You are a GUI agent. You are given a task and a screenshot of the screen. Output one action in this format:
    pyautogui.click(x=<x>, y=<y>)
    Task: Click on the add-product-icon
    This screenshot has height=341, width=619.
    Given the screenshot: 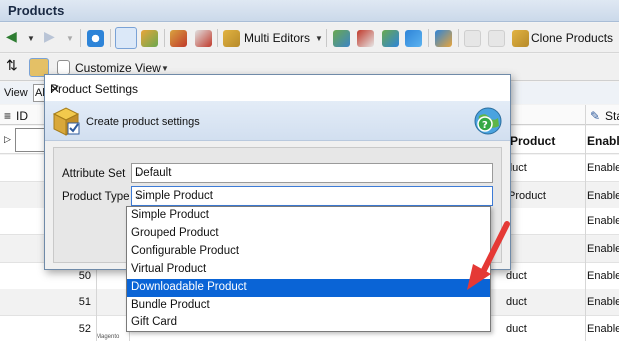 What is the action you would take?
    pyautogui.click(x=126, y=38)
    